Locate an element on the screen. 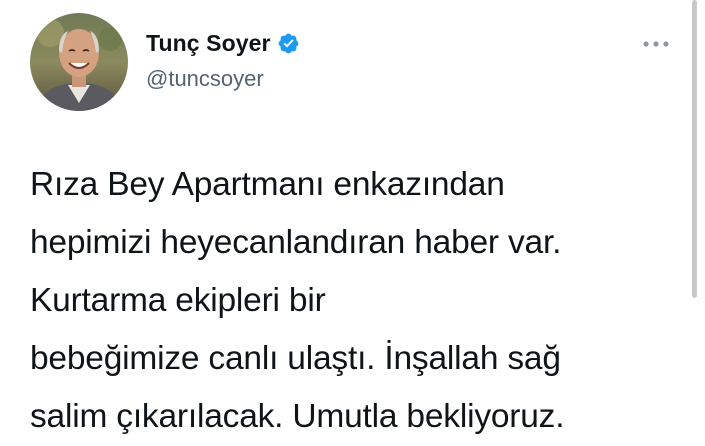 The width and height of the screenshot is (705, 446). more-options-button is located at coordinates (656, 44).